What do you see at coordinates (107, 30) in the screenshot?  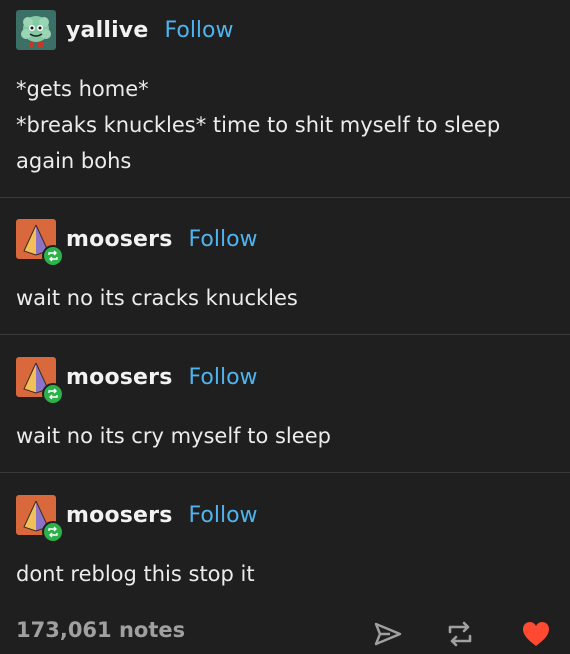 I see `username: yallive` at bounding box center [107, 30].